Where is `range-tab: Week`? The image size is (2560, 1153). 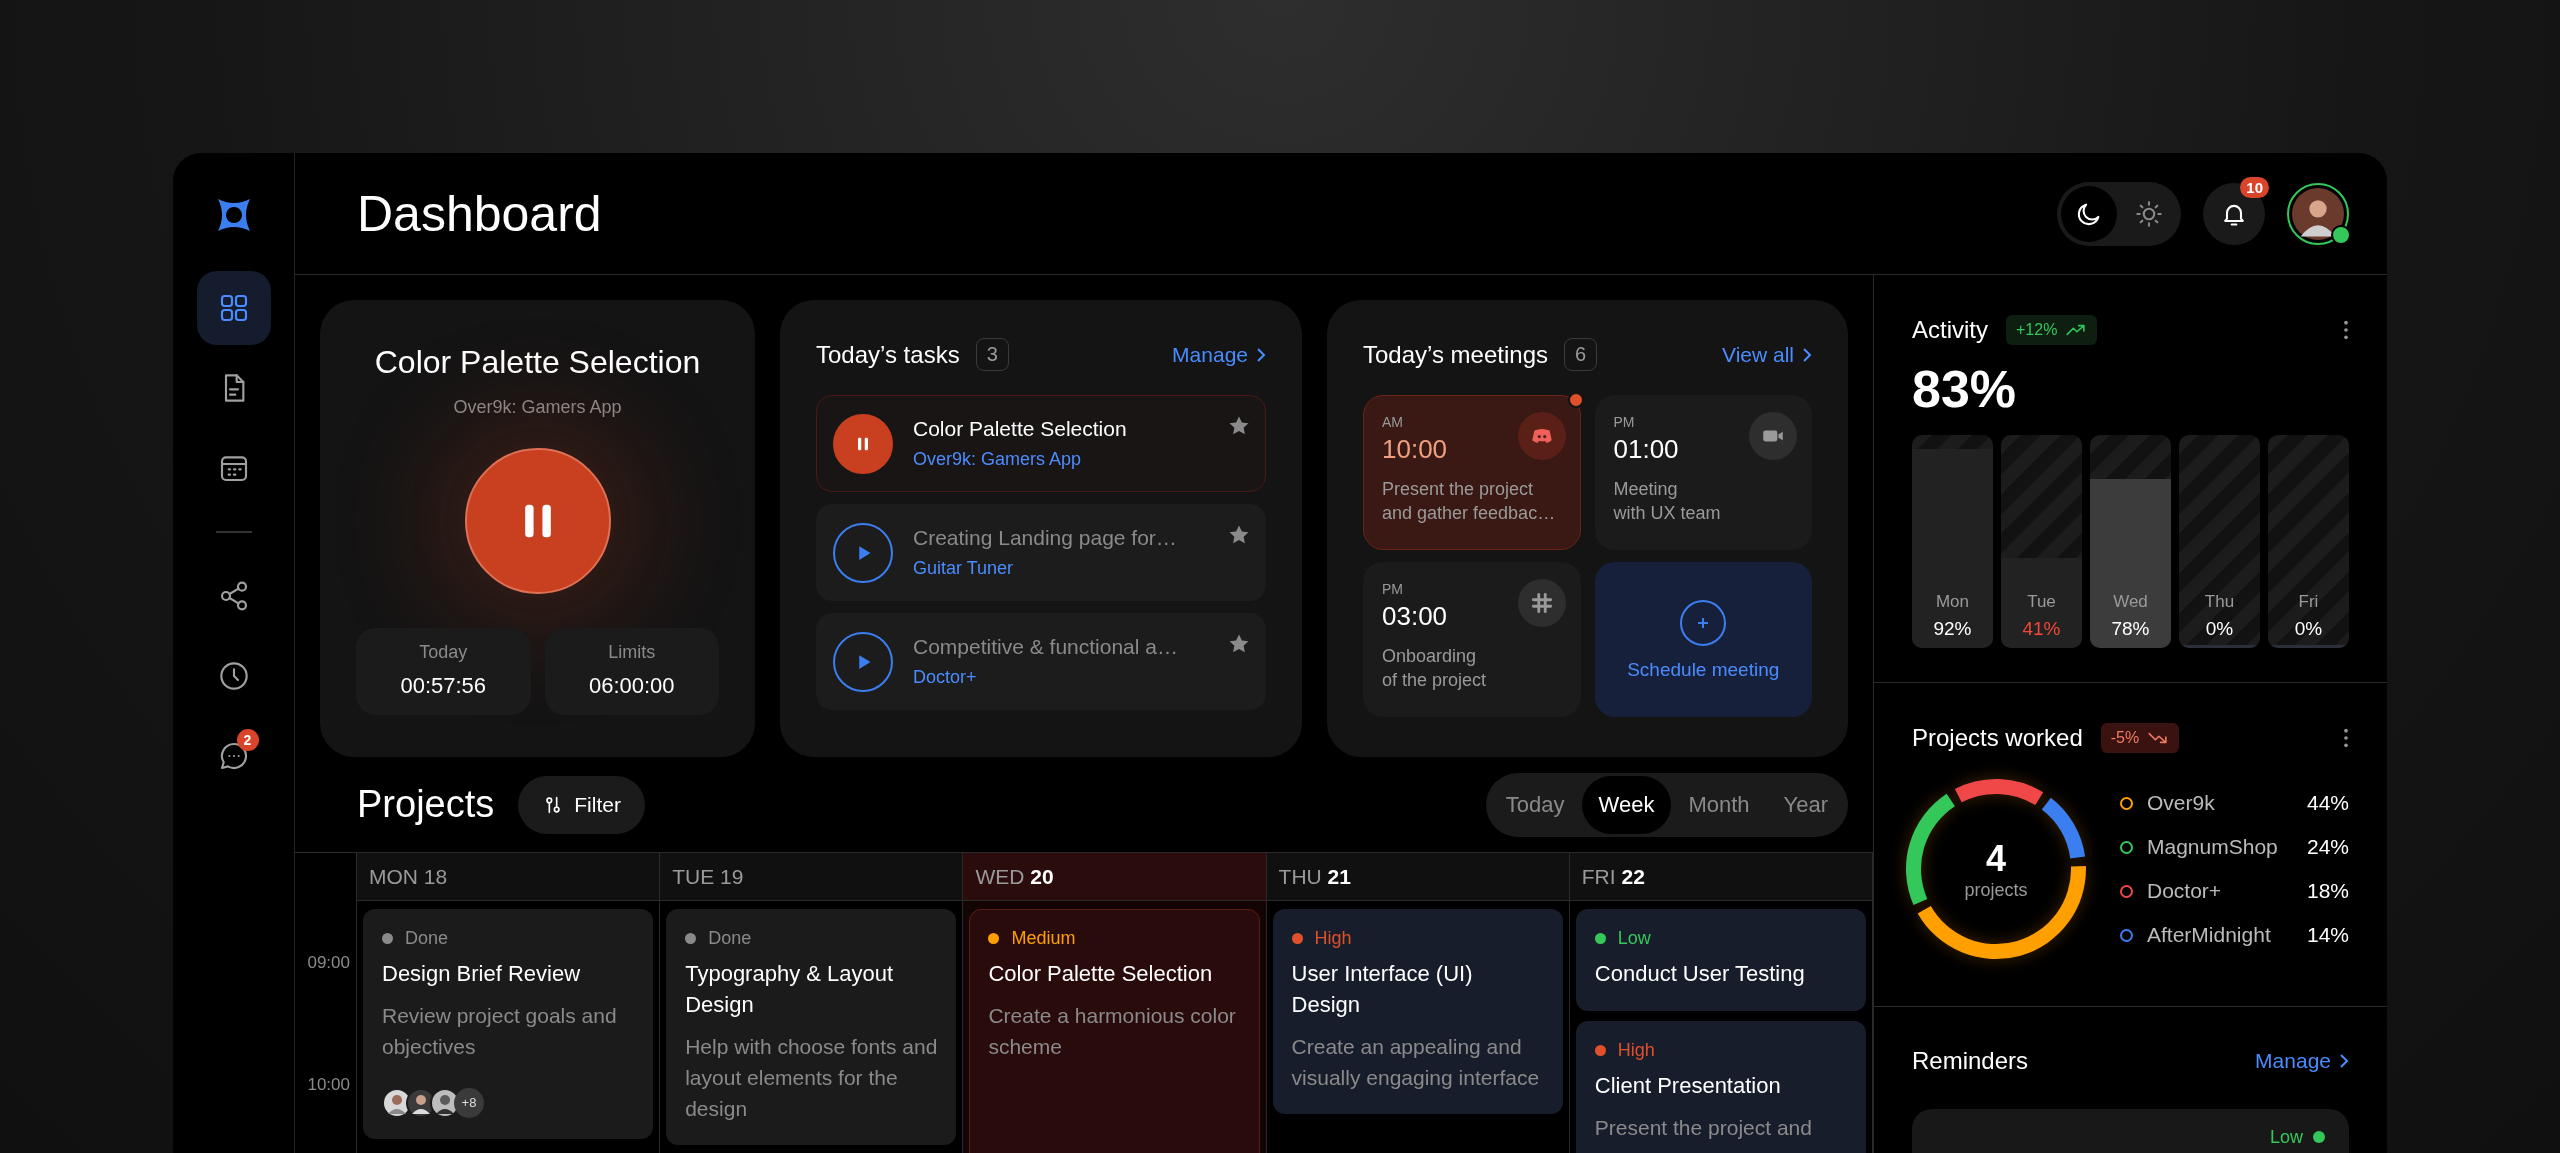
range-tab: Week is located at coordinates (1626, 804).